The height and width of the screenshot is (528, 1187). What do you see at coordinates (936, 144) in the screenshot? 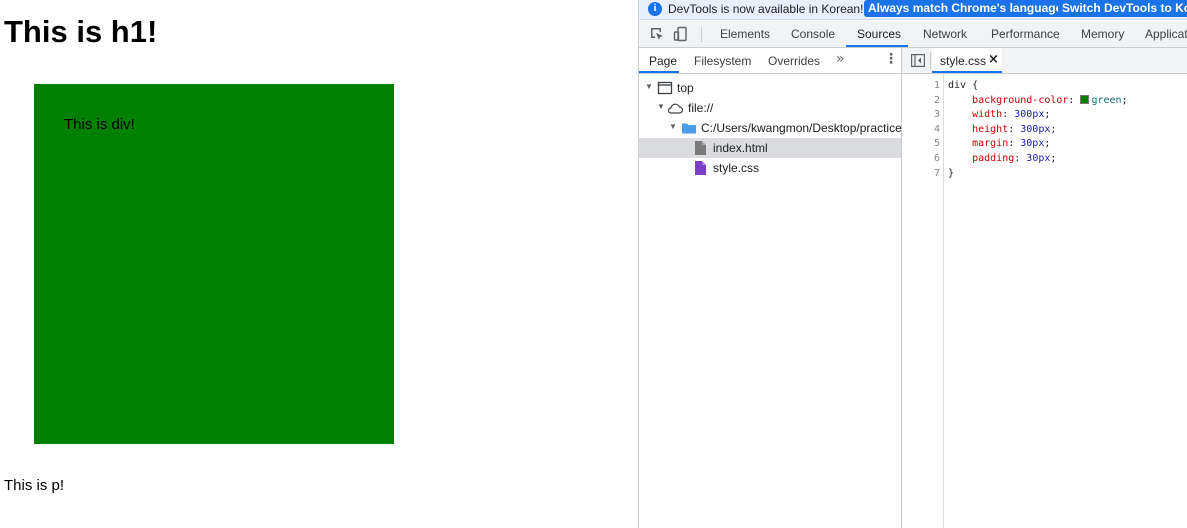
I see `line-number: 5` at bounding box center [936, 144].